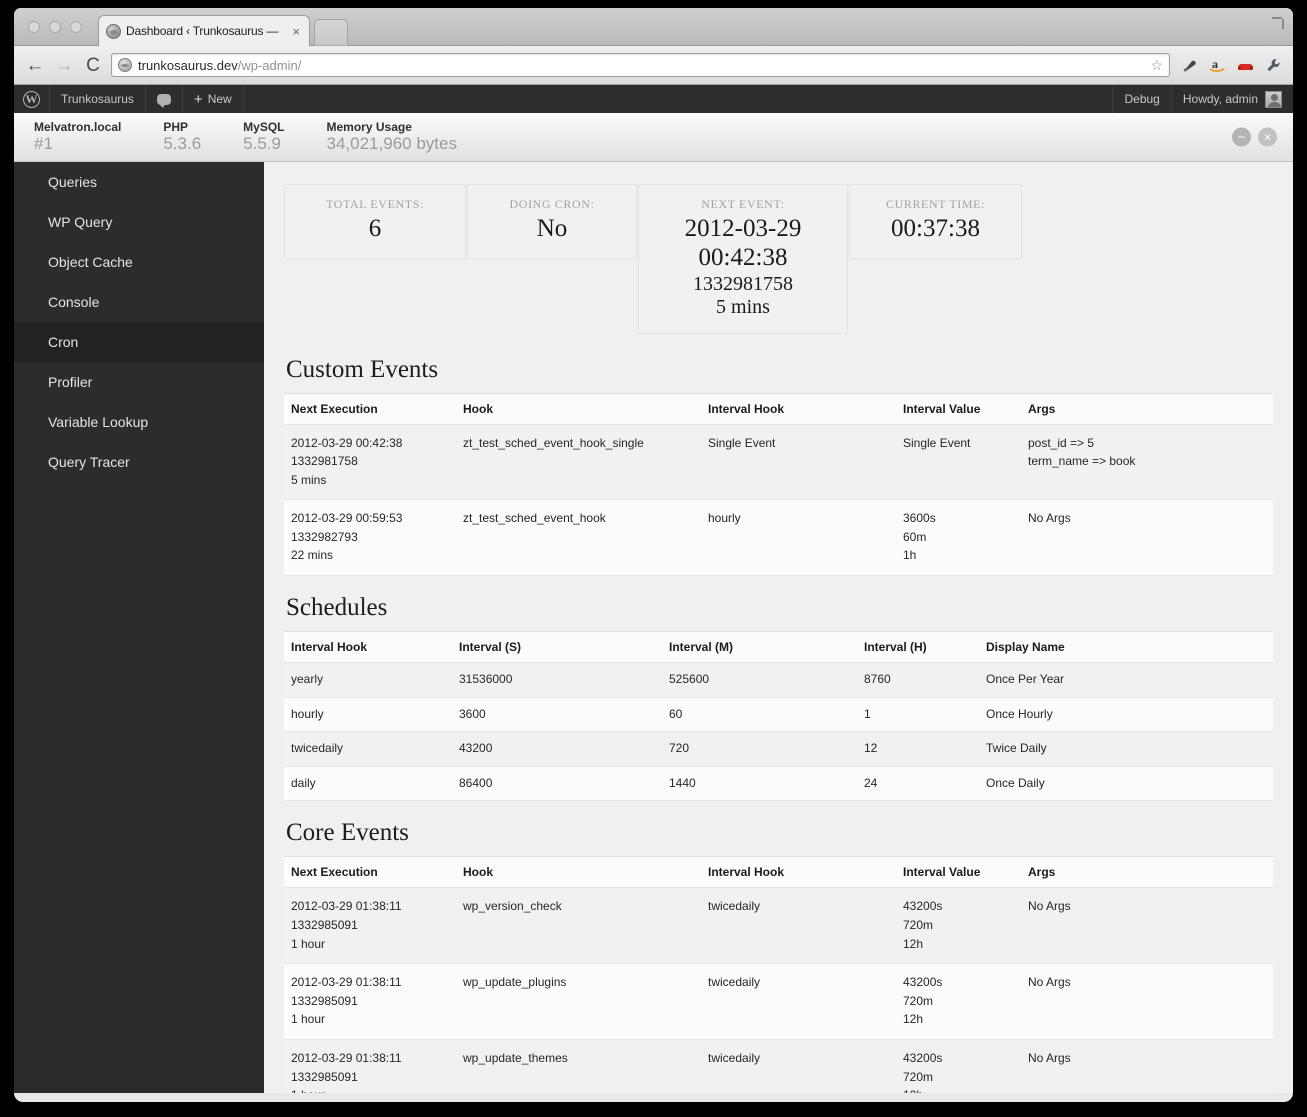 This screenshot has height=1117, width=1307. Describe the element at coordinates (515, 1058) in the screenshot. I see `cell-hook: wp_update_themes` at that location.